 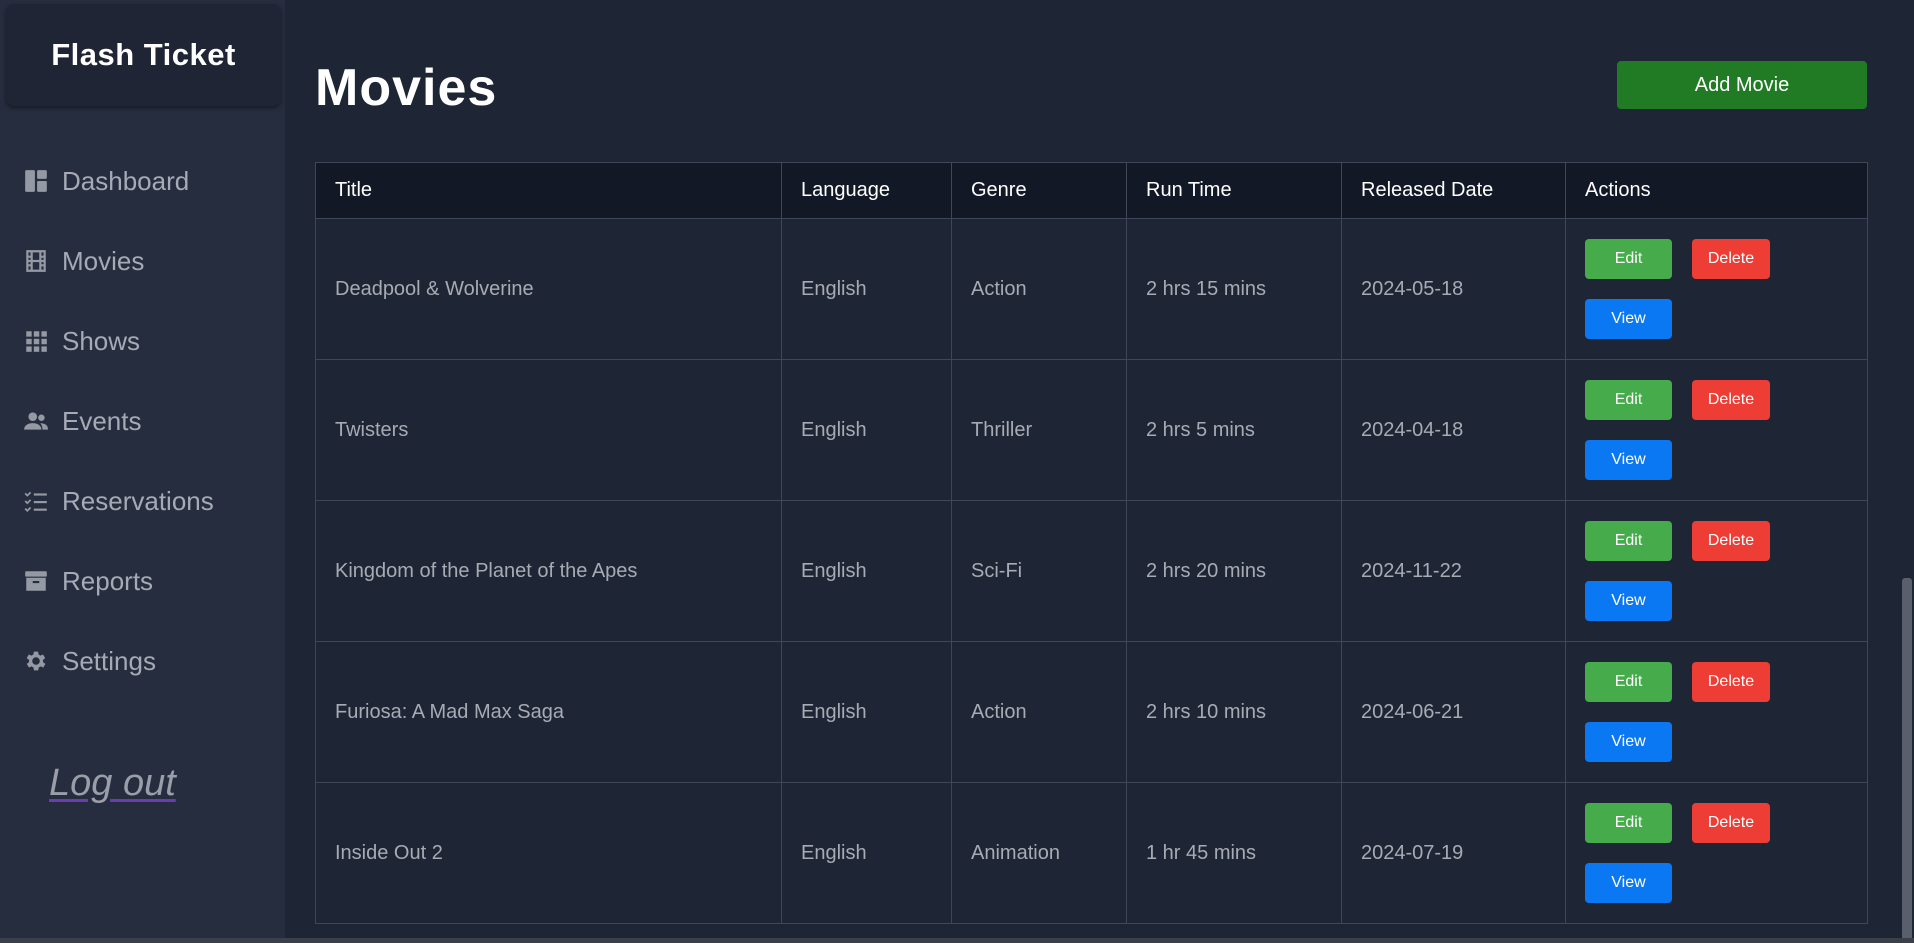 What do you see at coordinates (1453, 430) in the screenshot?
I see `cell-released: 2024-04-18` at bounding box center [1453, 430].